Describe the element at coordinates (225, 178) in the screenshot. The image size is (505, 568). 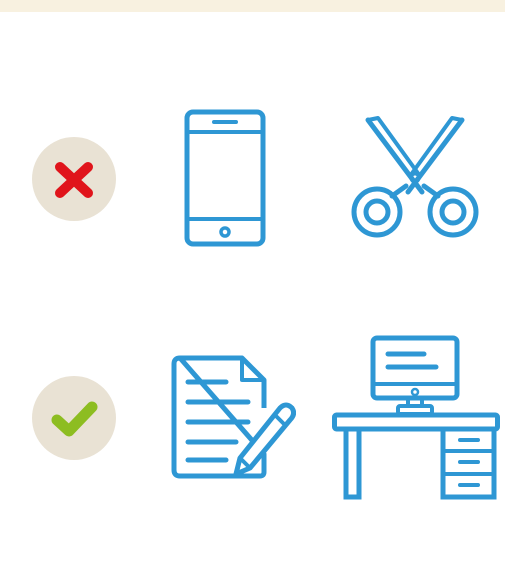
I see `smartphone-icon` at that location.